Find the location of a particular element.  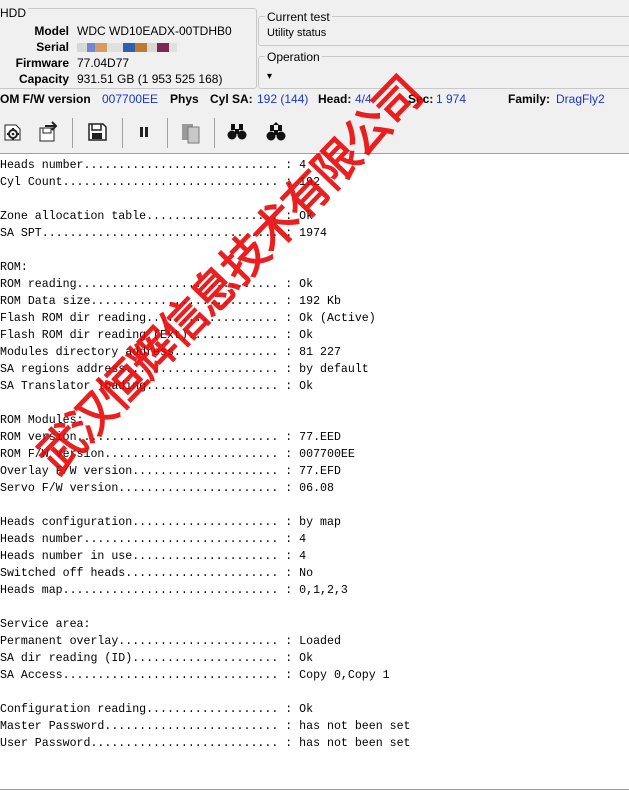

head-label: Head: is located at coordinates (335, 99).